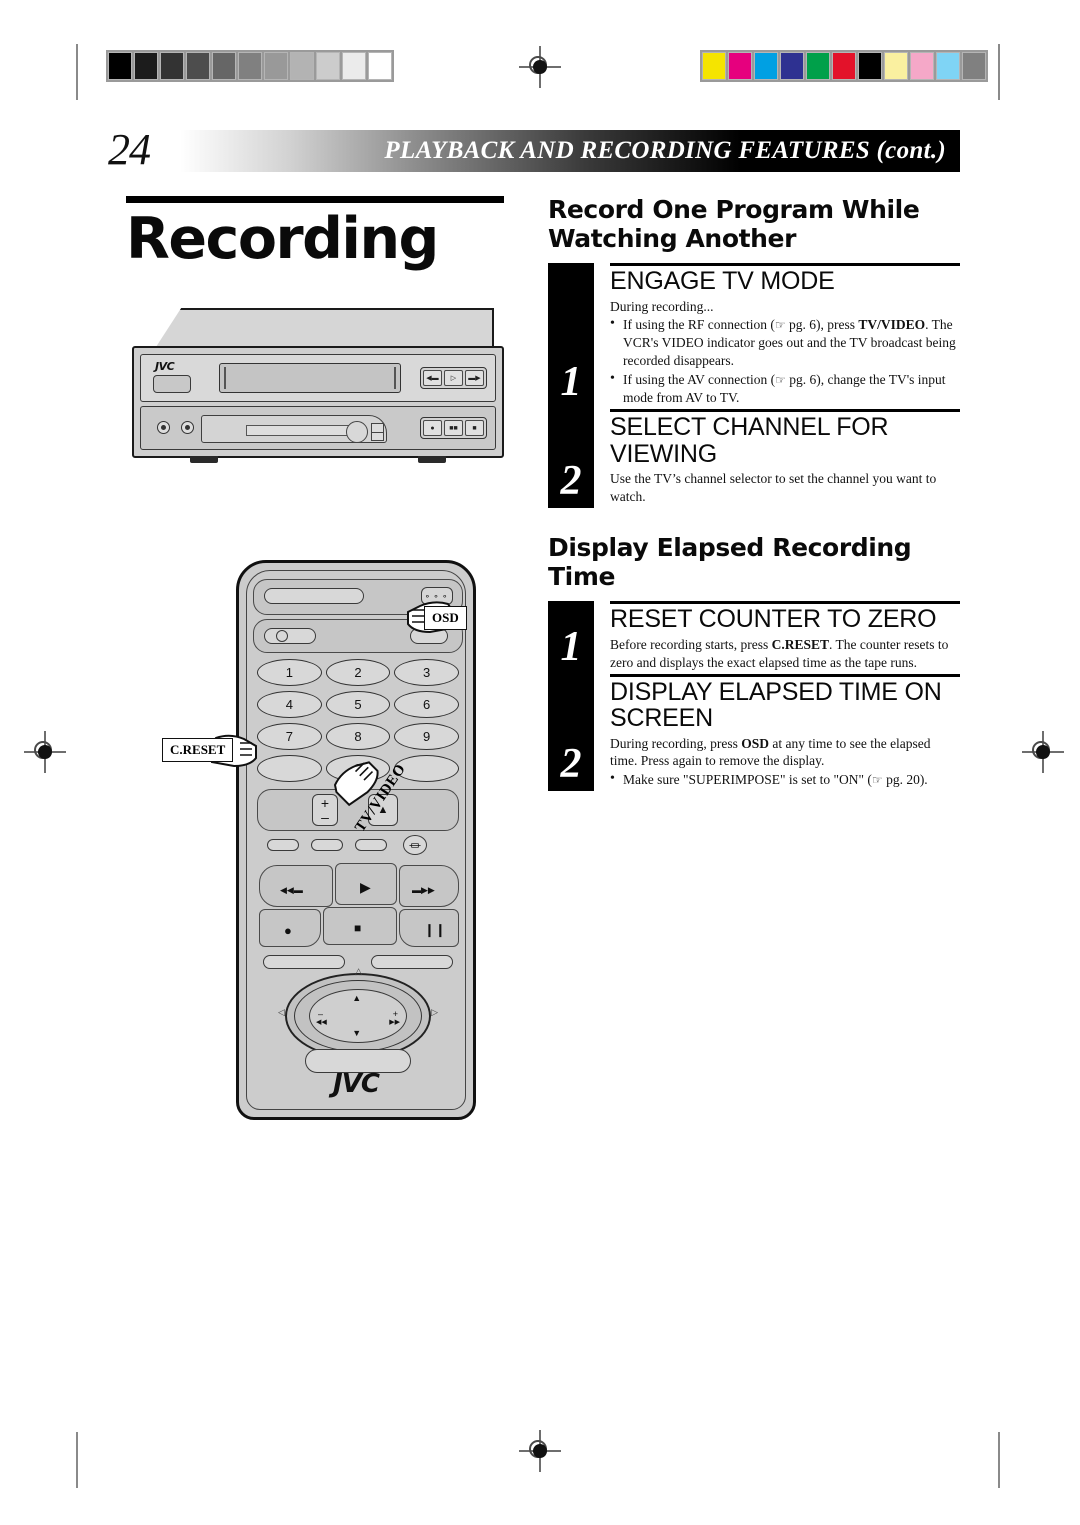 The width and height of the screenshot is (1080, 1525). I want to click on header-title: PLAYBACK AND RECORDING FEATURES (cont.), so click(665, 150).